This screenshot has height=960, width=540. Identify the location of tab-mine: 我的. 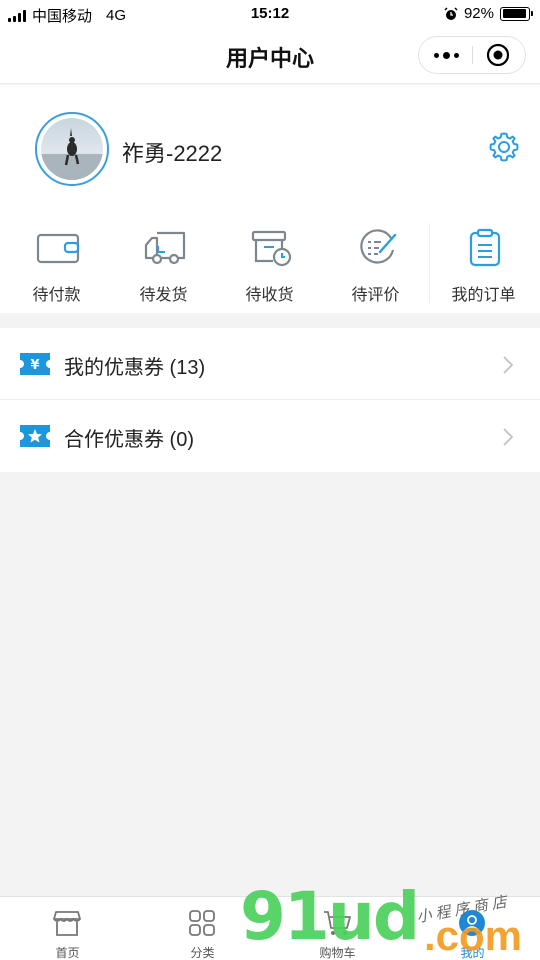
(472, 928).